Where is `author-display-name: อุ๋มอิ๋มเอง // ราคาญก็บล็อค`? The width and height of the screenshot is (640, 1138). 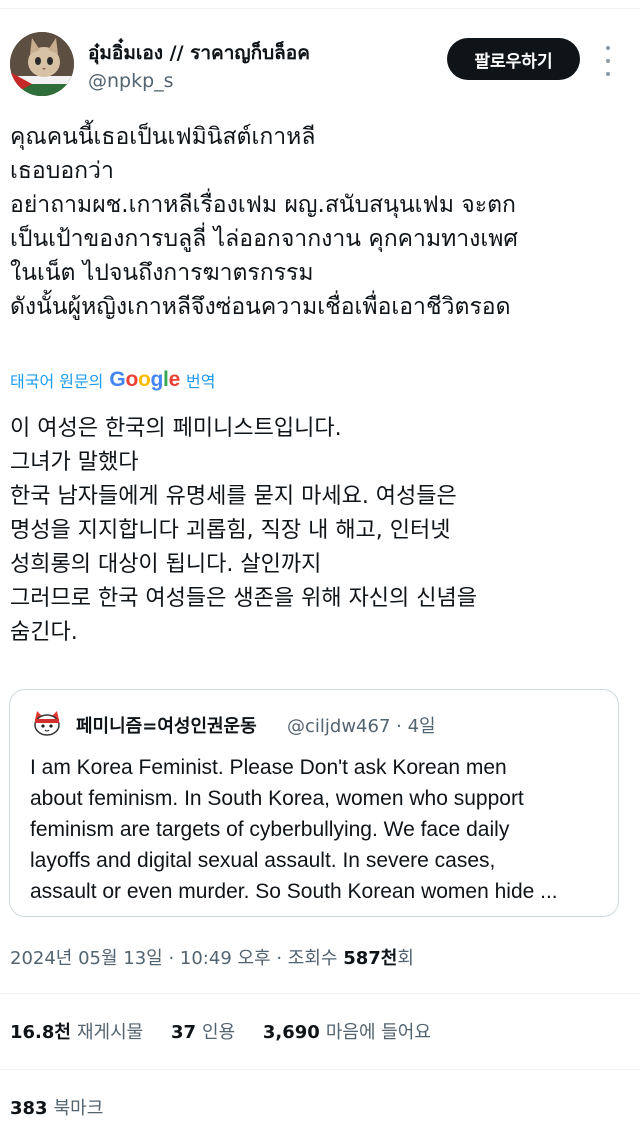
author-display-name: อุ๋มอิ๋มเอง // ราคาญก็บล็อค is located at coordinates (199, 53).